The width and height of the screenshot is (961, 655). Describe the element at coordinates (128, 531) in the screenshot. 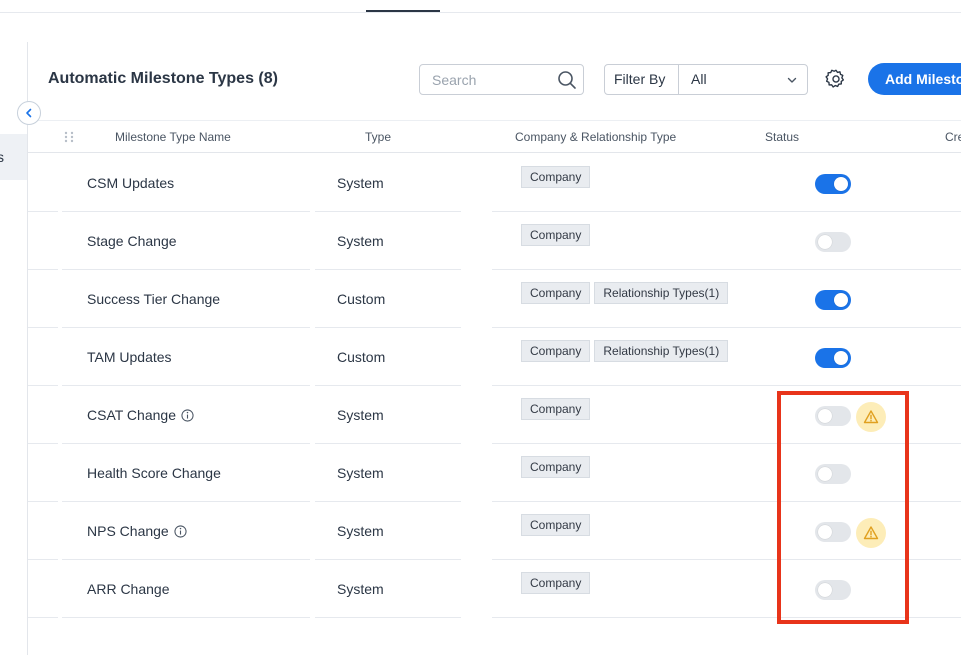

I see `milestone-name: NPS Change` at that location.